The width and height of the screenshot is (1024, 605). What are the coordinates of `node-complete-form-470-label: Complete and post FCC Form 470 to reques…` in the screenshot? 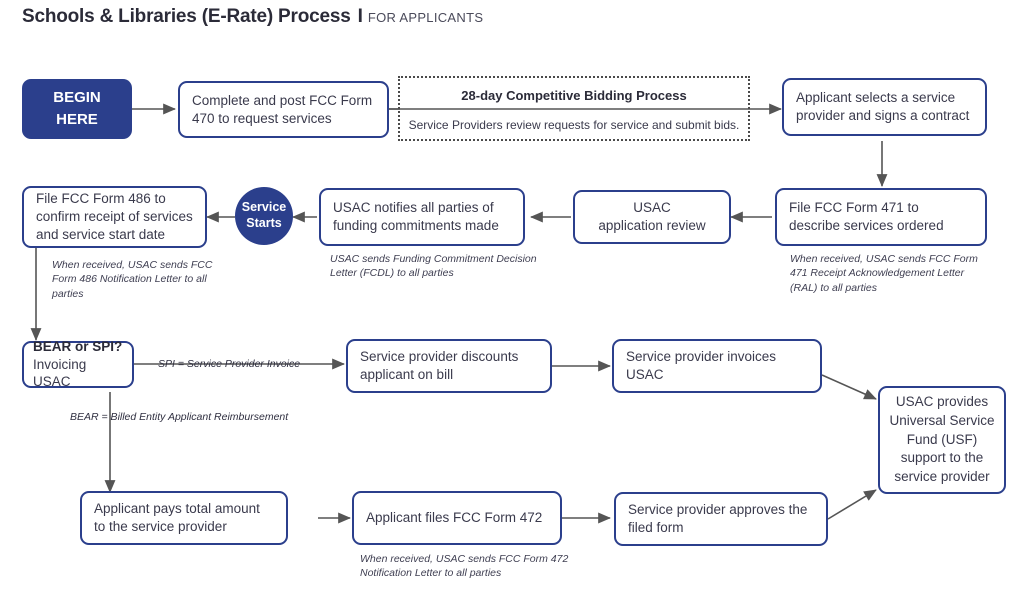 It's located at (282, 109).